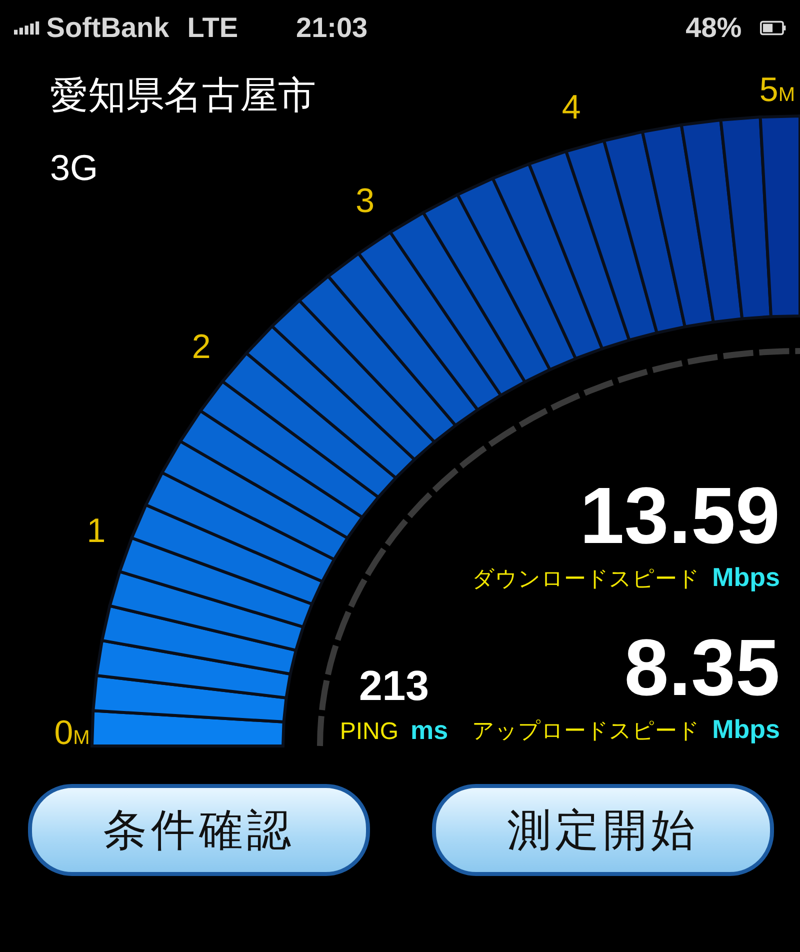 The width and height of the screenshot is (800, 952). What do you see at coordinates (429, 730) in the screenshot?
I see `ping-unit: ms` at bounding box center [429, 730].